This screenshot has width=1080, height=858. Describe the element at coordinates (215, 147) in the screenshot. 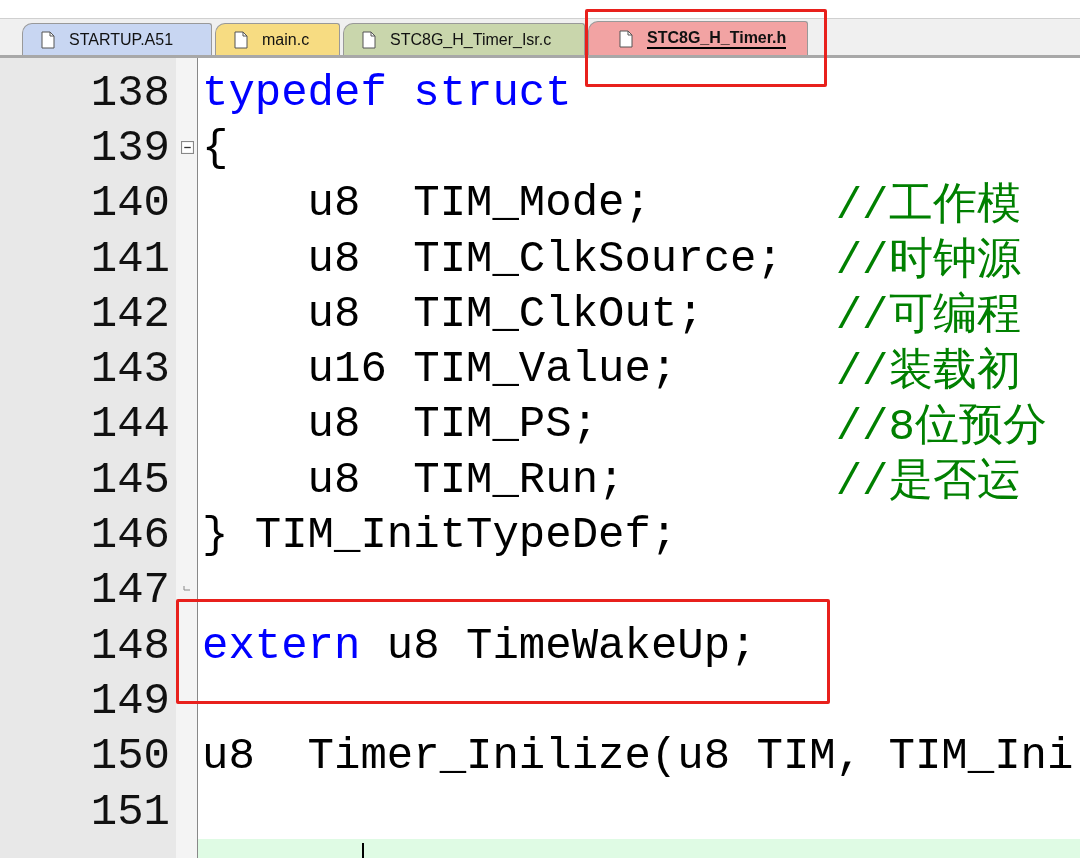

I see `code-text: {` at that location.